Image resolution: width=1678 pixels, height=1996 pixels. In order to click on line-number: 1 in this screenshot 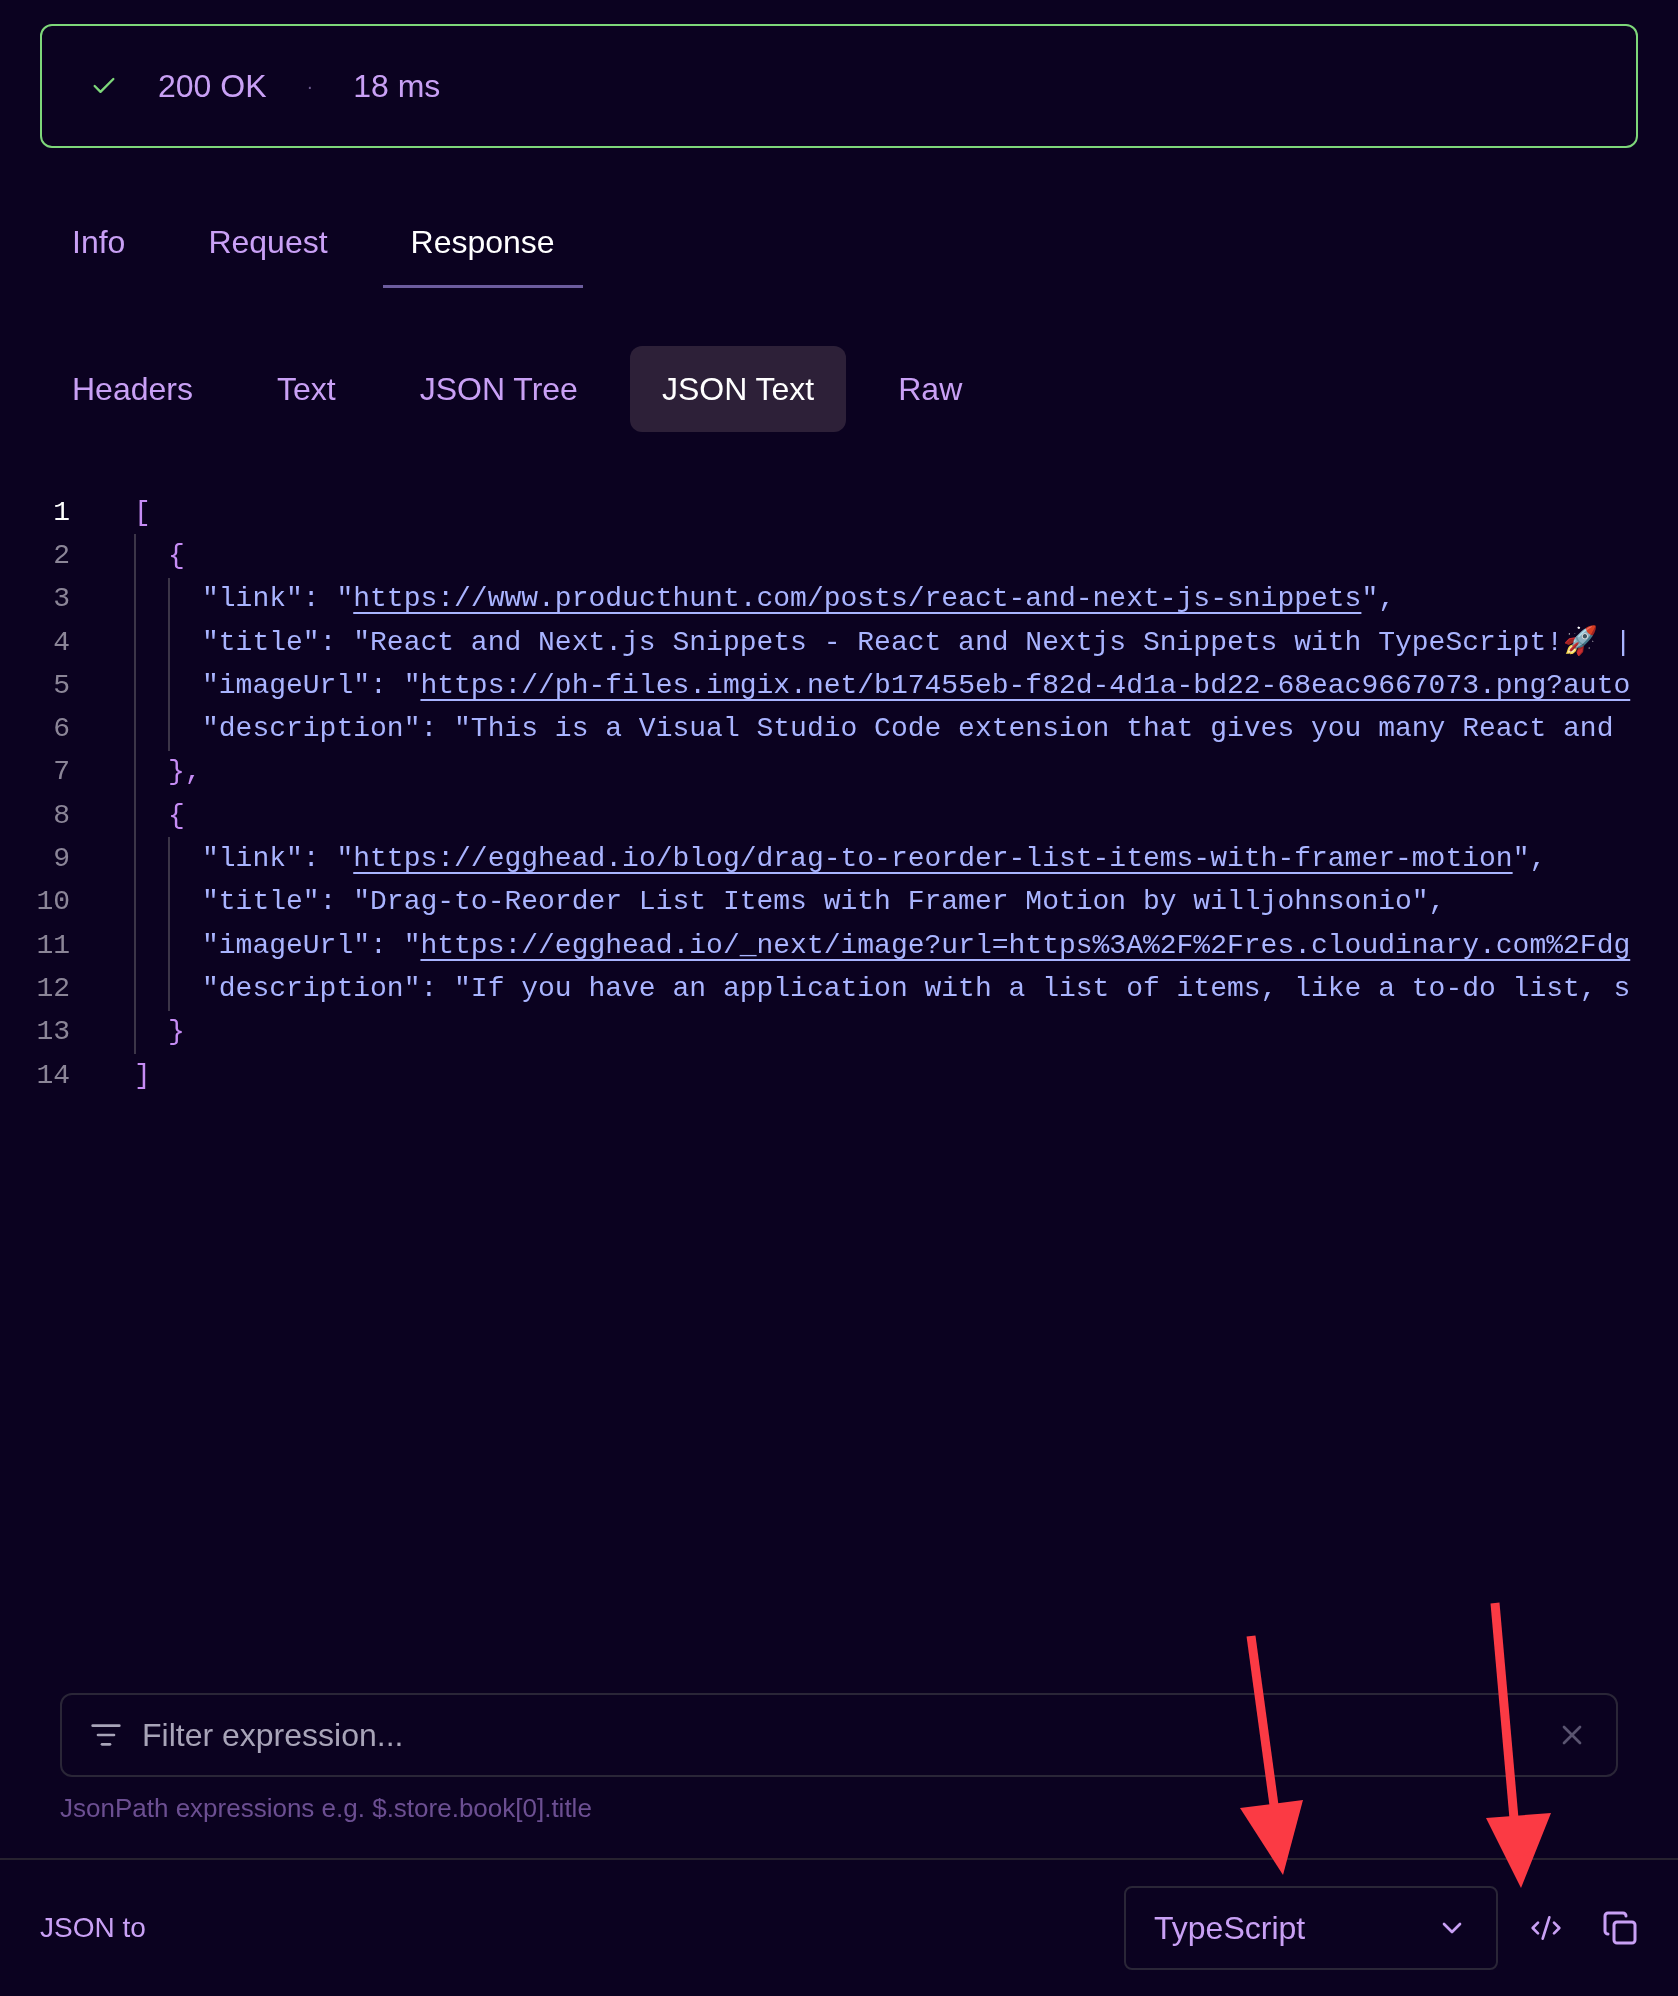, I will do `click(61, 512)`.